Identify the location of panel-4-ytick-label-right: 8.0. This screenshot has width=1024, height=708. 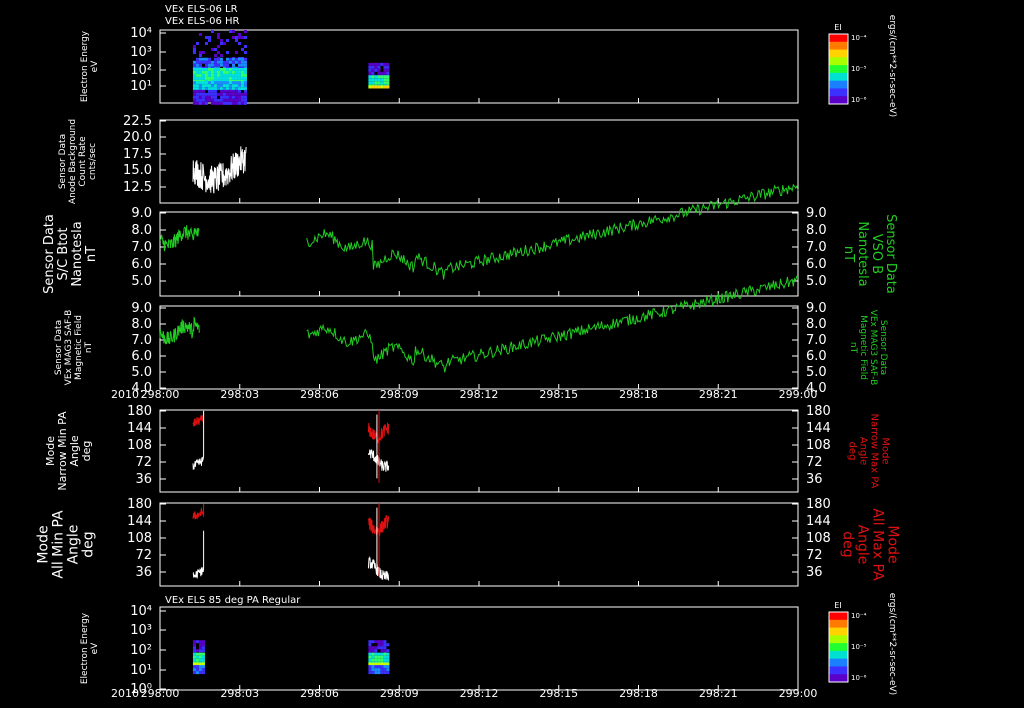
(816, 324).